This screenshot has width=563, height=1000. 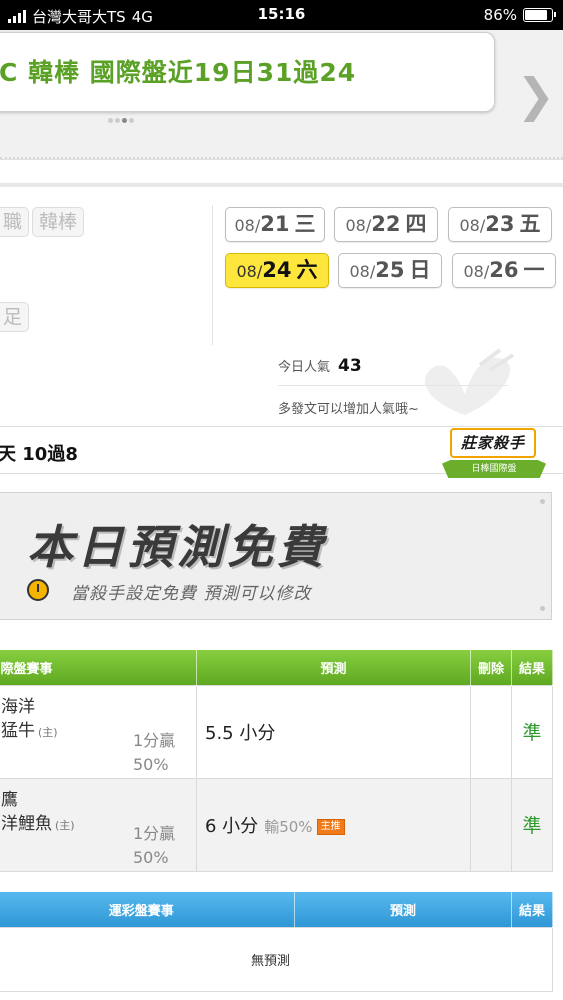 What do you see at coordinates (147, 909) in the screenshot?
I see `col-header-match: 運彩盤賽事` at bounding box center [147, 909].